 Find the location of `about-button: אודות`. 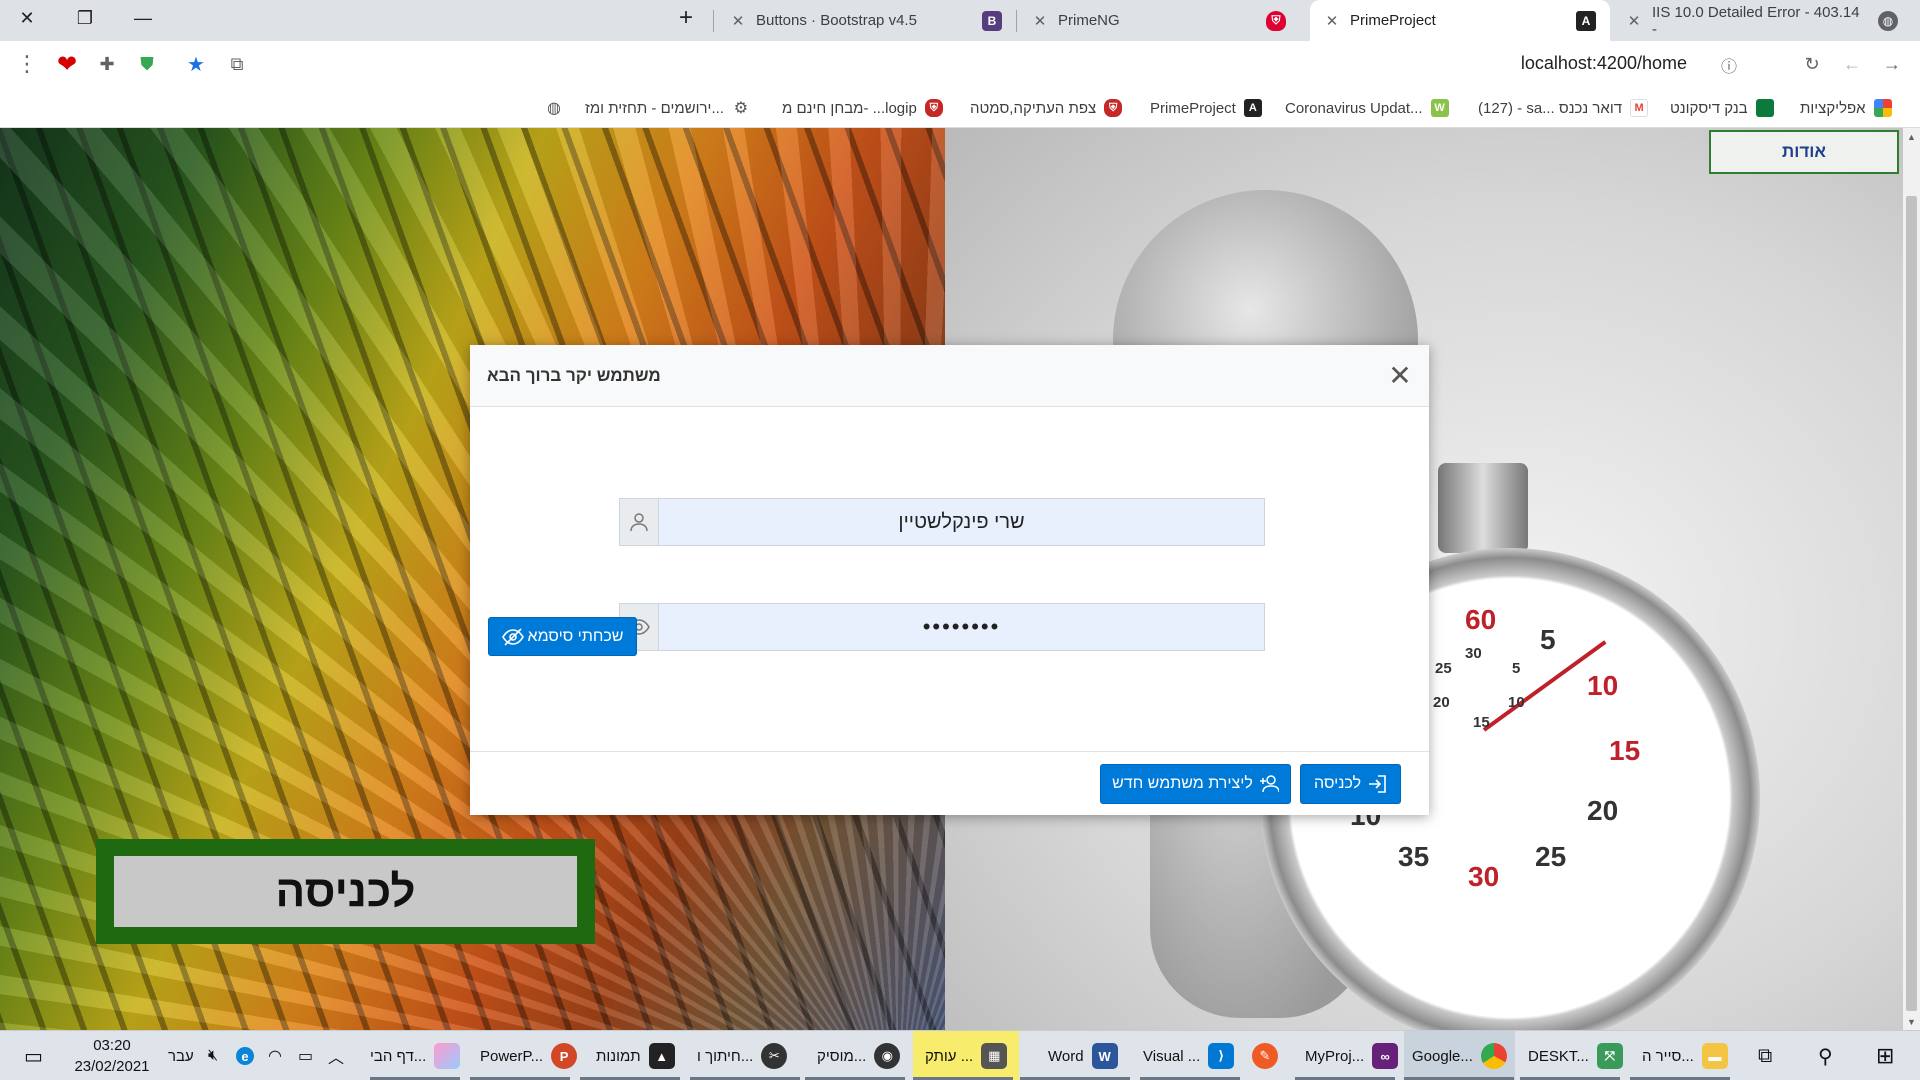

about-button: אודות is located at coordinates (1804, 152).